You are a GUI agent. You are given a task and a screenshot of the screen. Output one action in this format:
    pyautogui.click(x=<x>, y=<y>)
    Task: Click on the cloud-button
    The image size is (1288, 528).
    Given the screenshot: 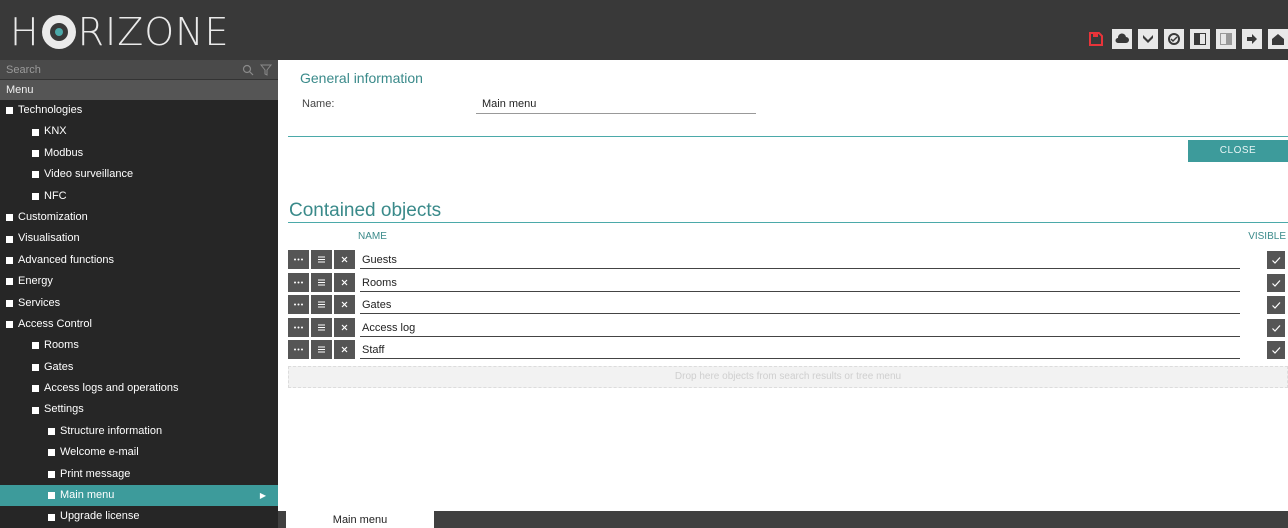 What is the action you would take?
    pyautogui.click(x=1122, y=39)
    